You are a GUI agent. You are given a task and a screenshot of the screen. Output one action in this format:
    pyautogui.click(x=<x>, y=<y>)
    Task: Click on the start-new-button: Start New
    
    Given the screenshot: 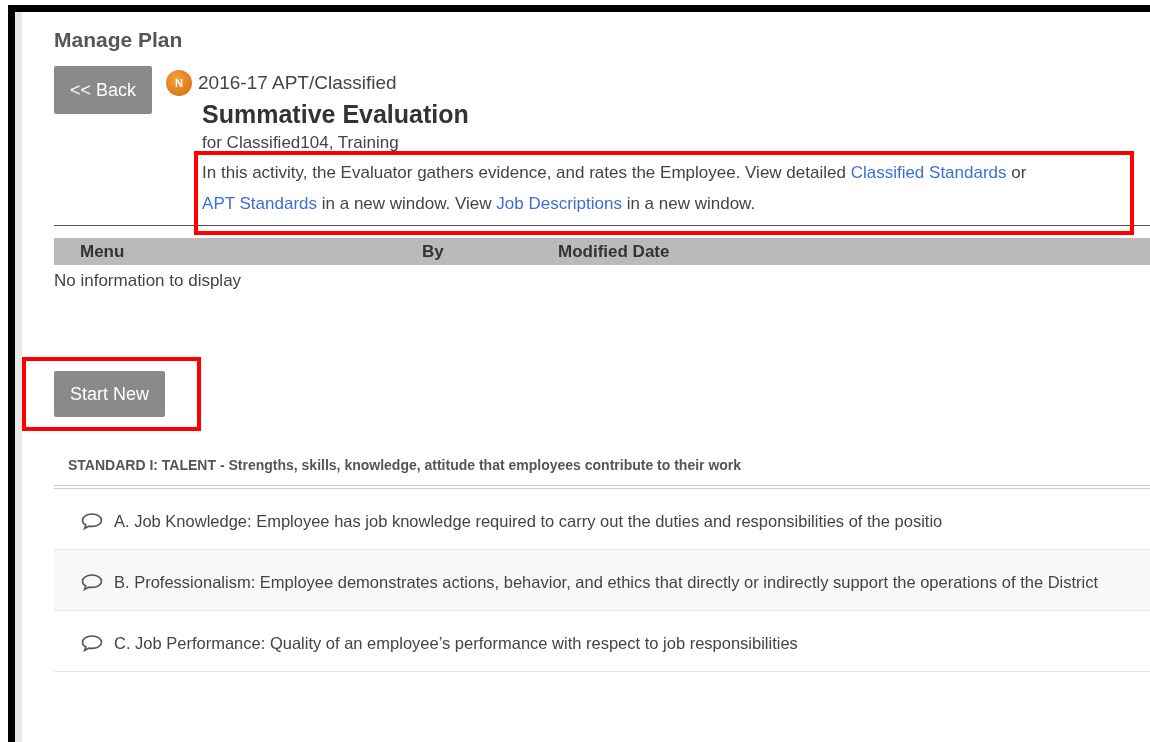 What is the action you would take?
    pyautogui.click(x=110, y=394)
    